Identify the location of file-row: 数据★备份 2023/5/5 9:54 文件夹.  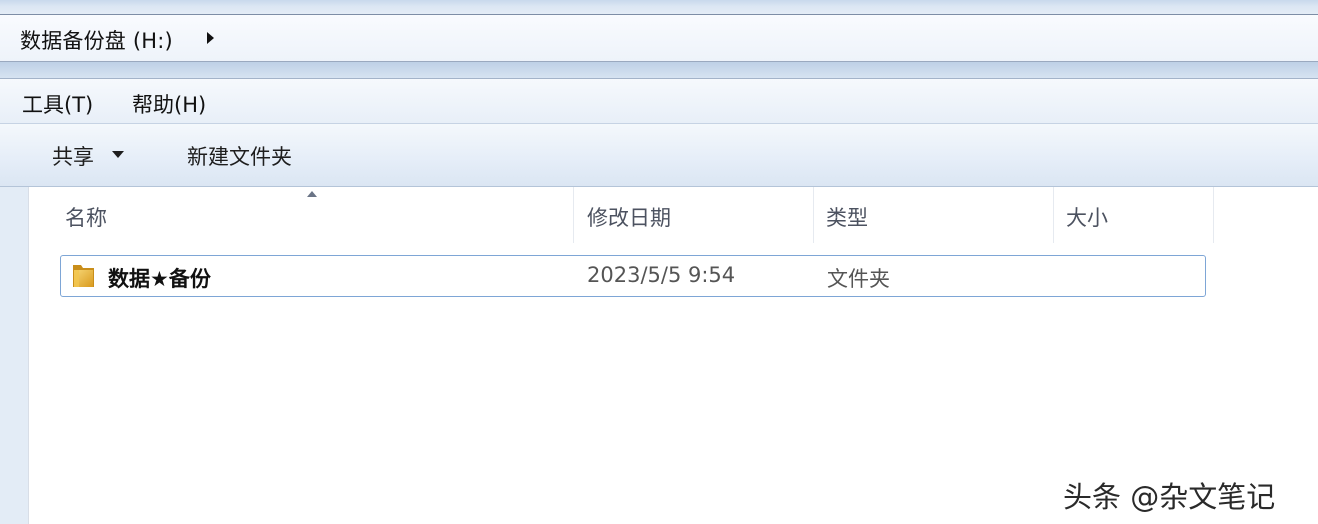
(633, 276).